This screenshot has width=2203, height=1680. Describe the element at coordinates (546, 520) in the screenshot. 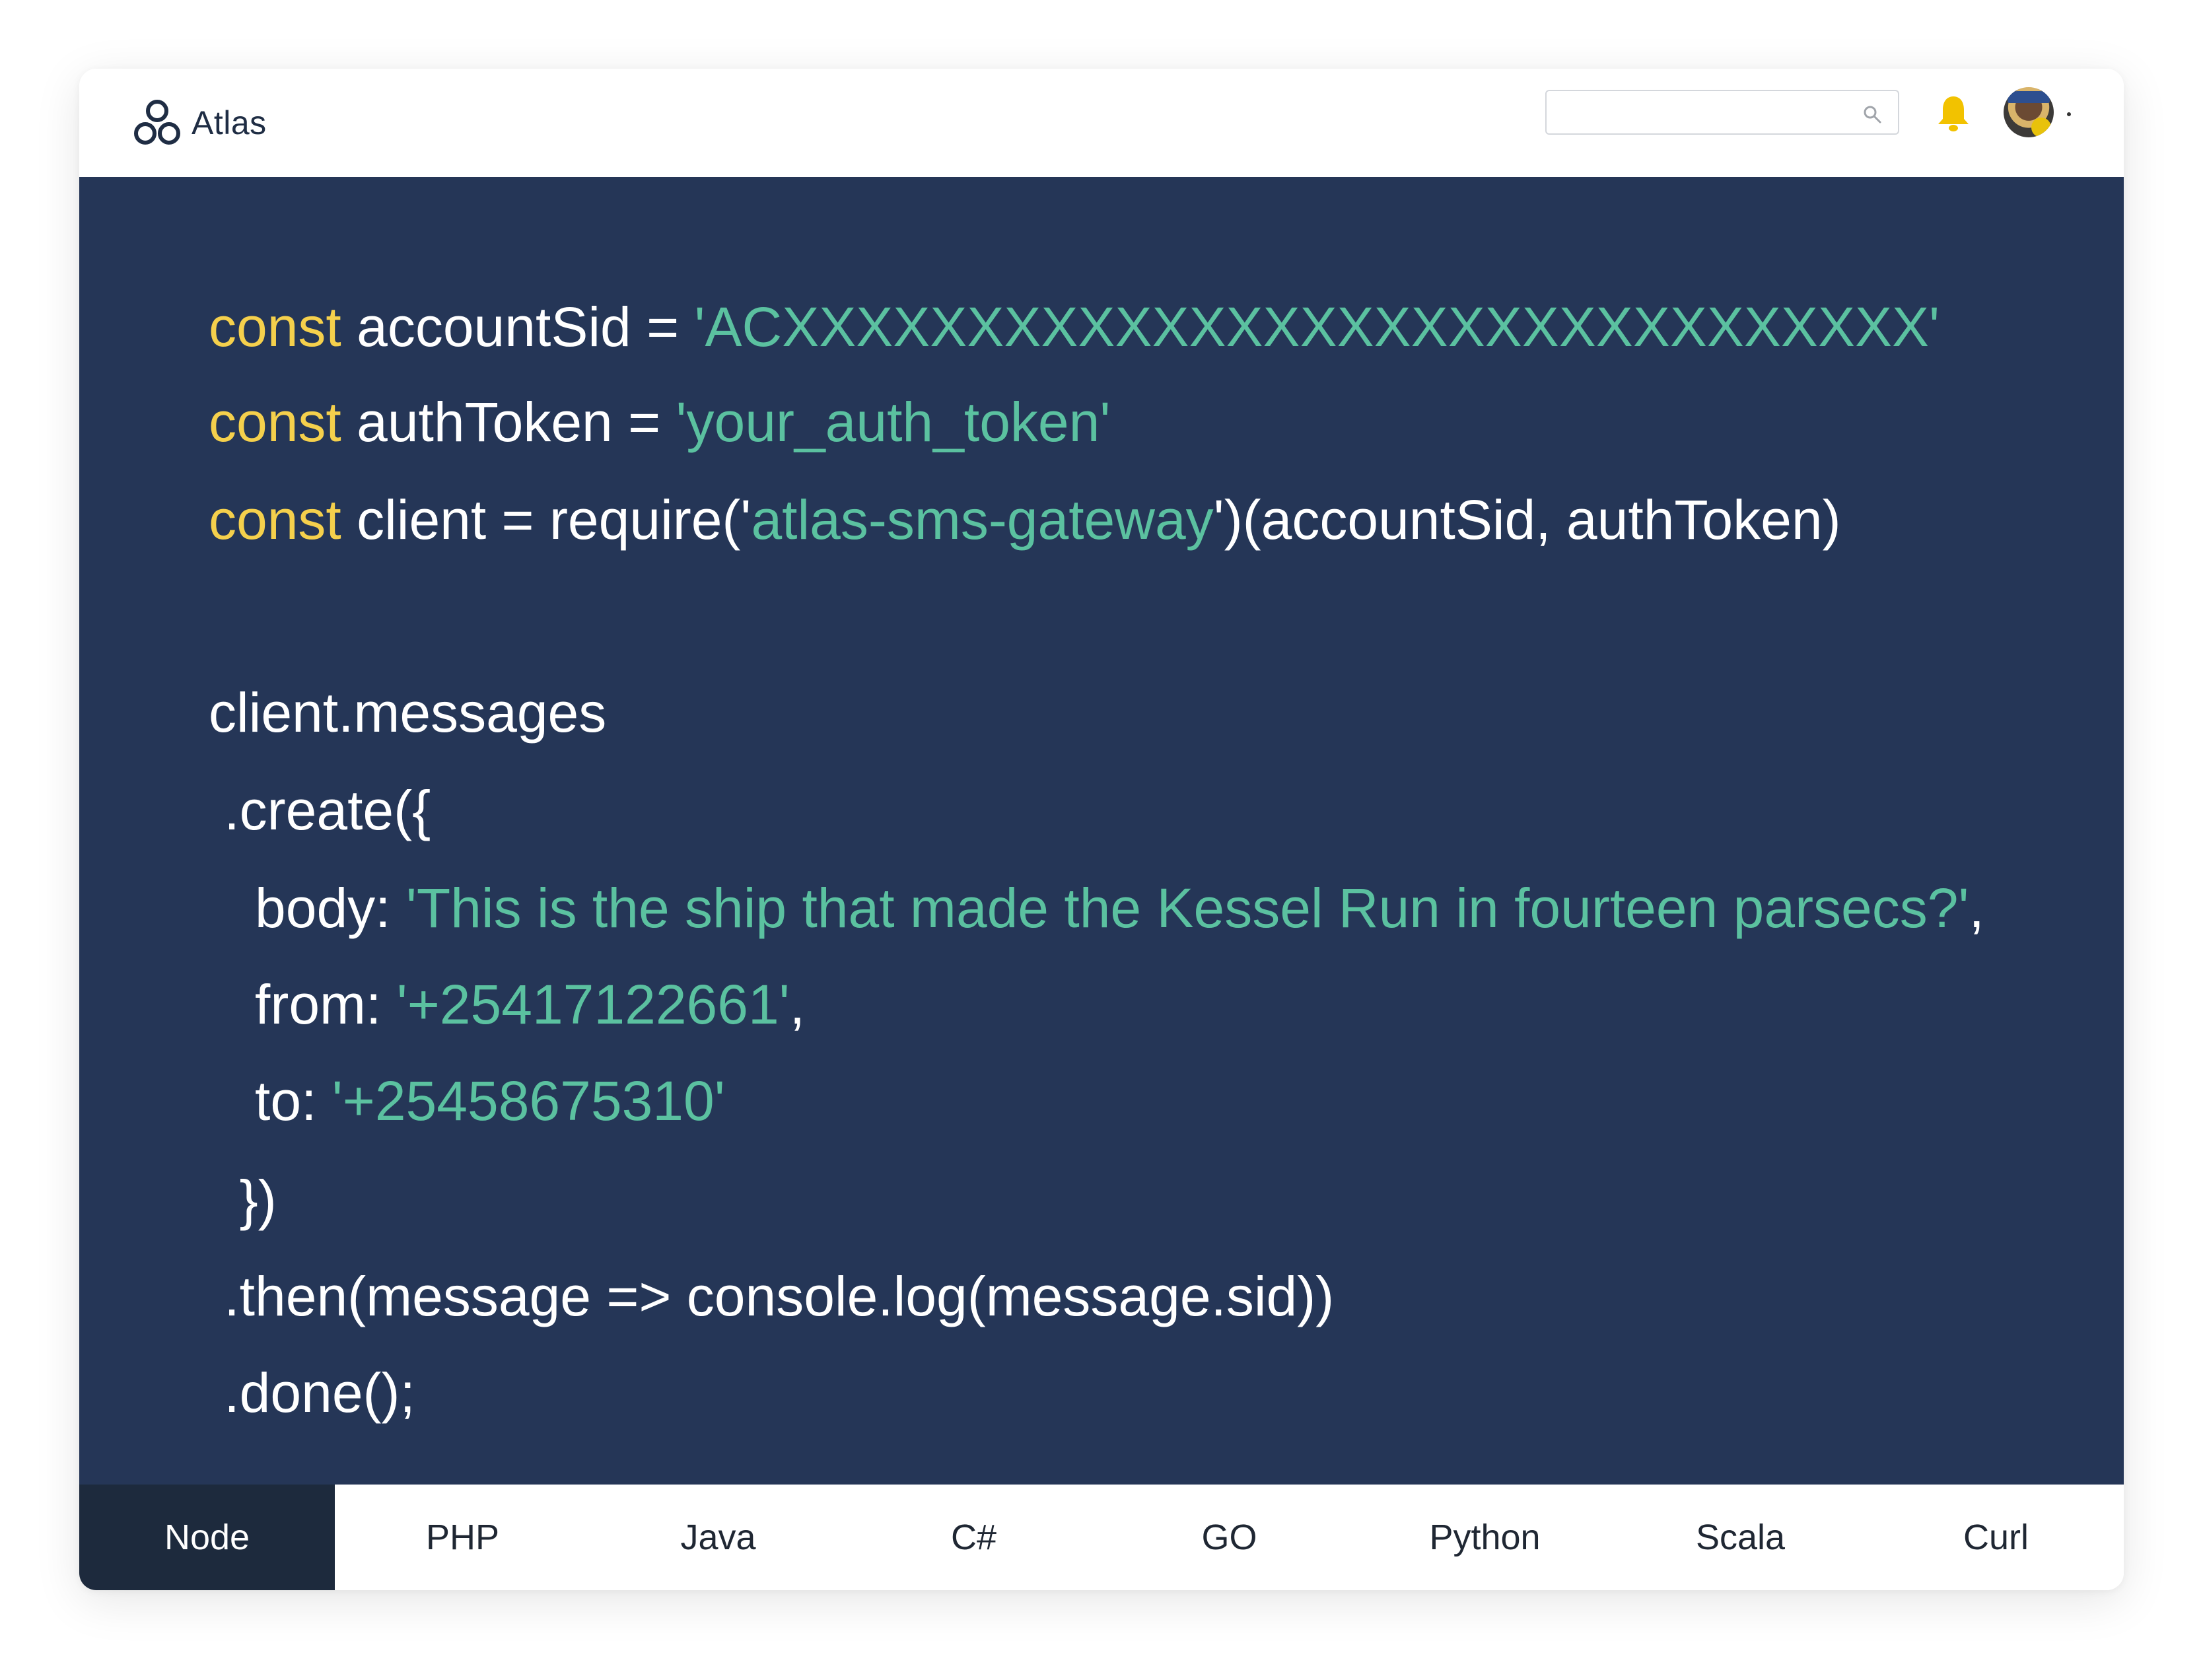

I see `code-text: client = require('` at that location.